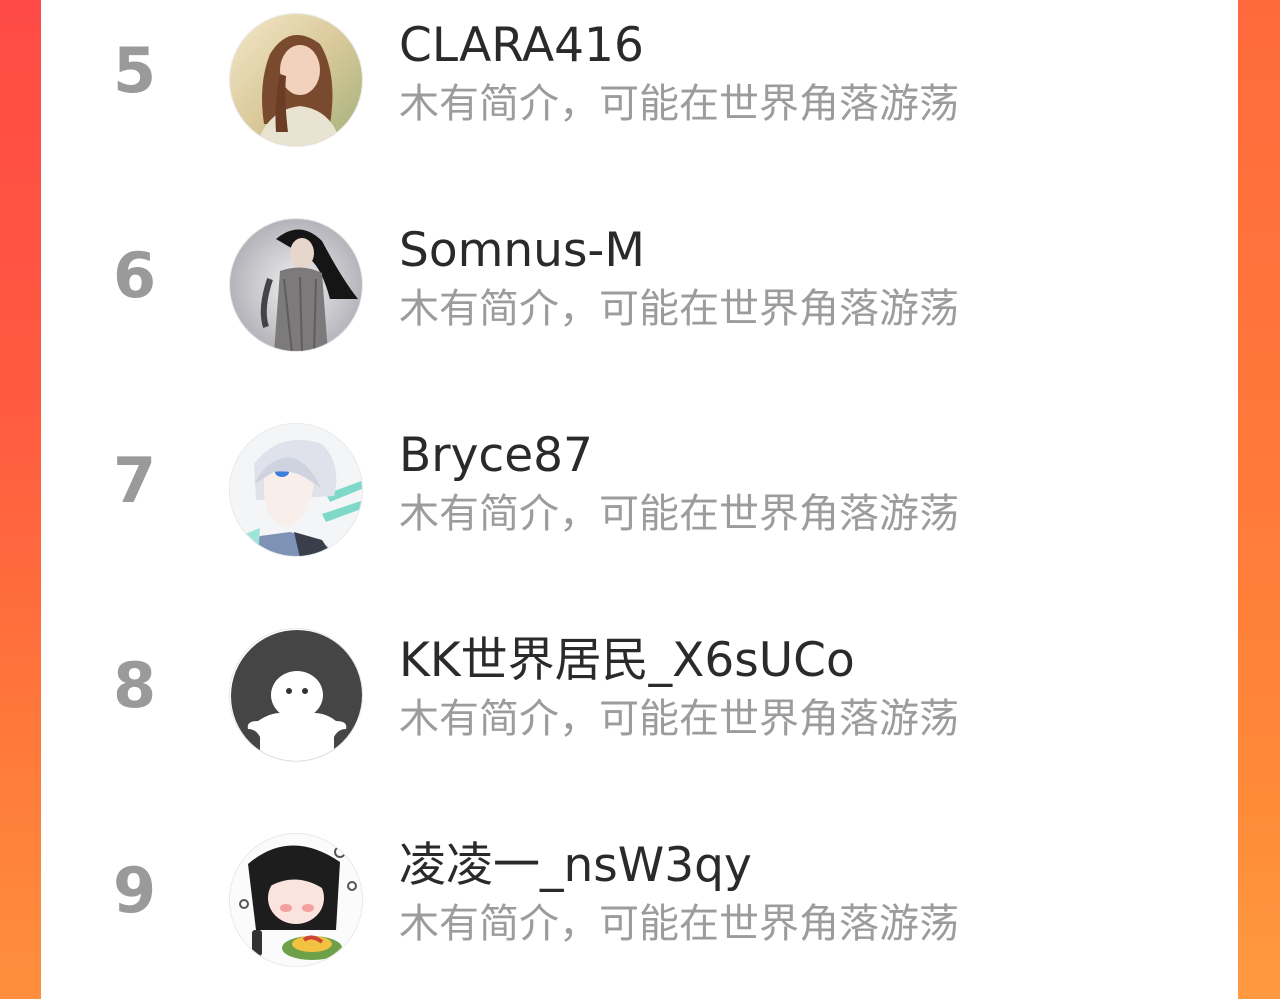  What do you see at coordinates (496, 456) in the screenshot?
I see `user-name: Bryce87` at bounding box center [496, 456].